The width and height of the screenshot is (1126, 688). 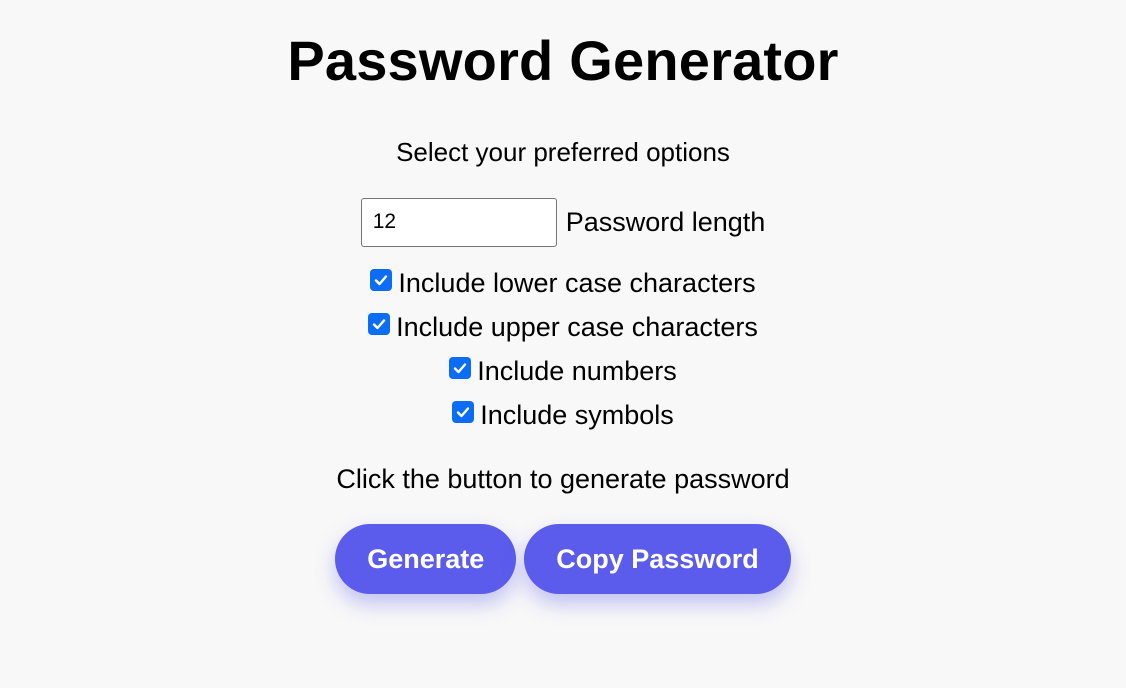 What do you see at coordinates (577, 414) in the screenshot?
I see `option-label: Include symbols` at bounding box center [577, 414].